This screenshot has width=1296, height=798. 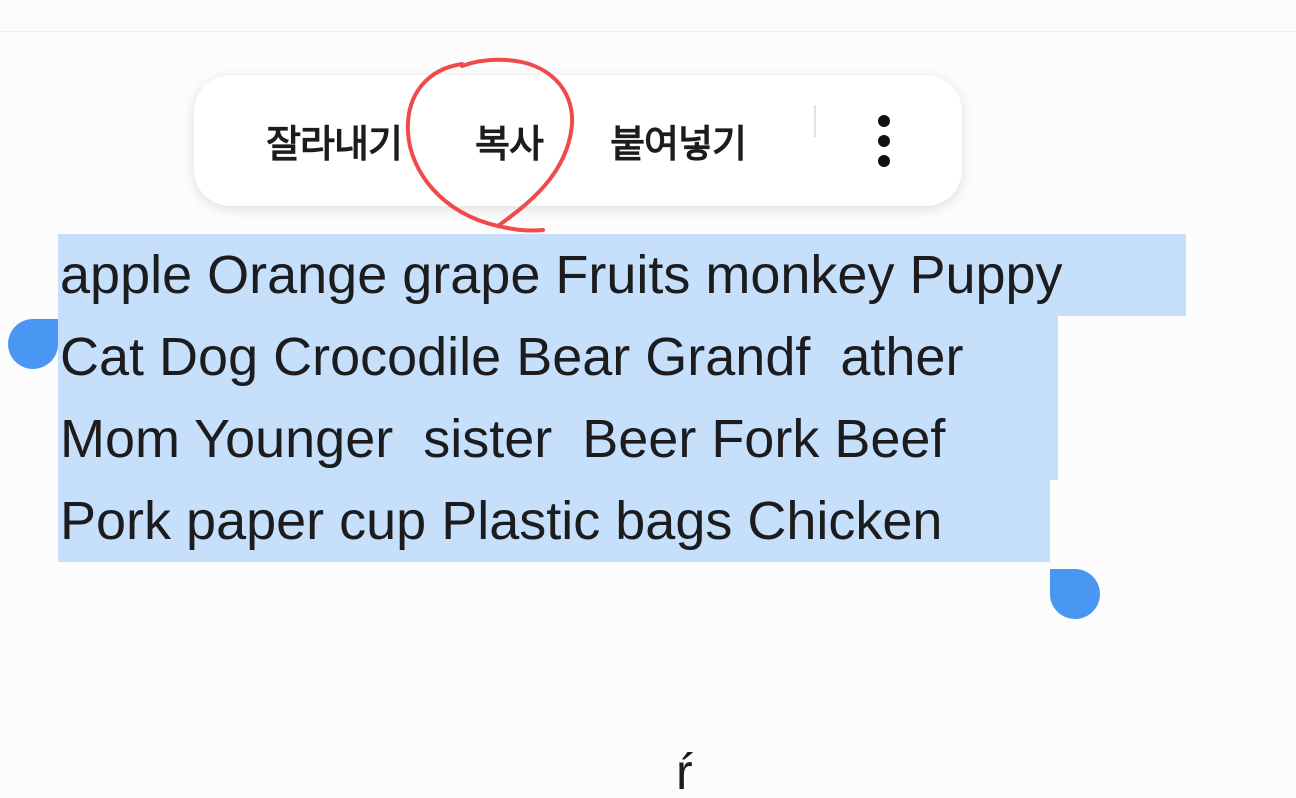 I want to click on trailing-text: ŕ, so click(x=684, y=771).